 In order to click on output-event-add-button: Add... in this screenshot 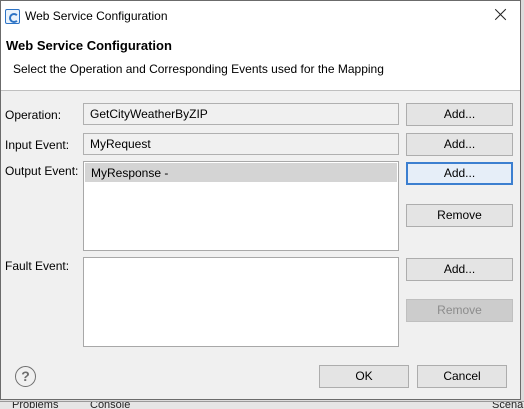, I will do `click(459, 173)`.